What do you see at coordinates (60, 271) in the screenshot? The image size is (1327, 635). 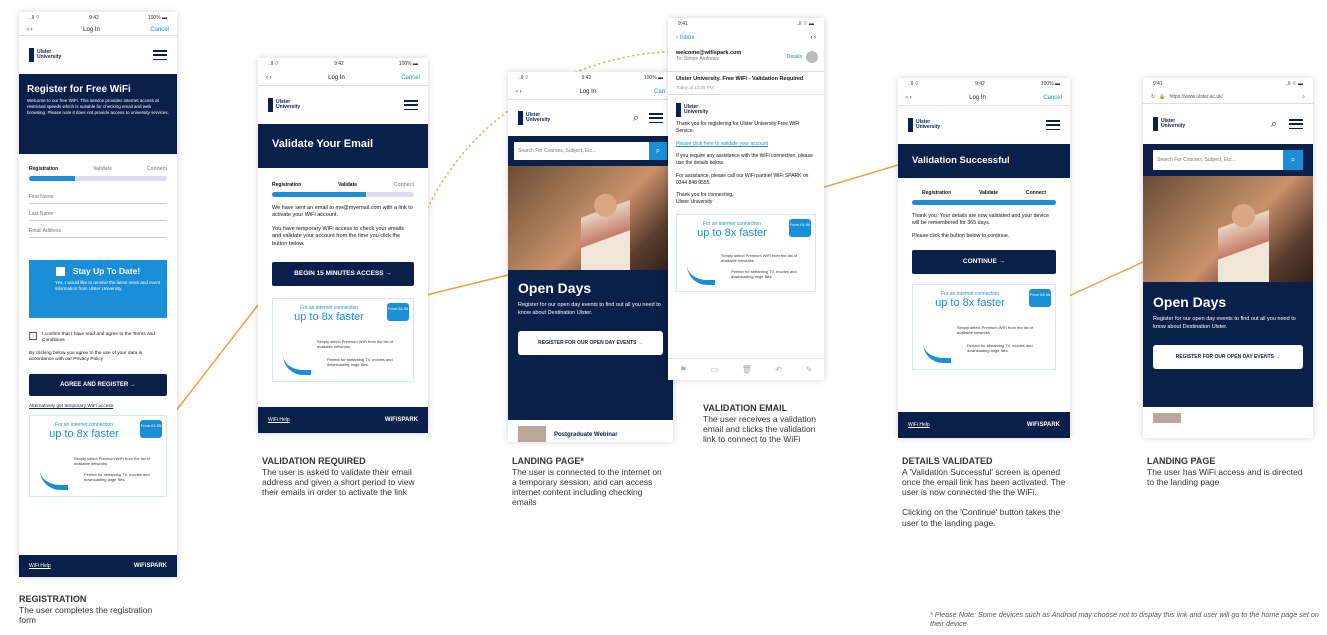 I see `newsletter-checkbox` at bounding box center [60, 271].